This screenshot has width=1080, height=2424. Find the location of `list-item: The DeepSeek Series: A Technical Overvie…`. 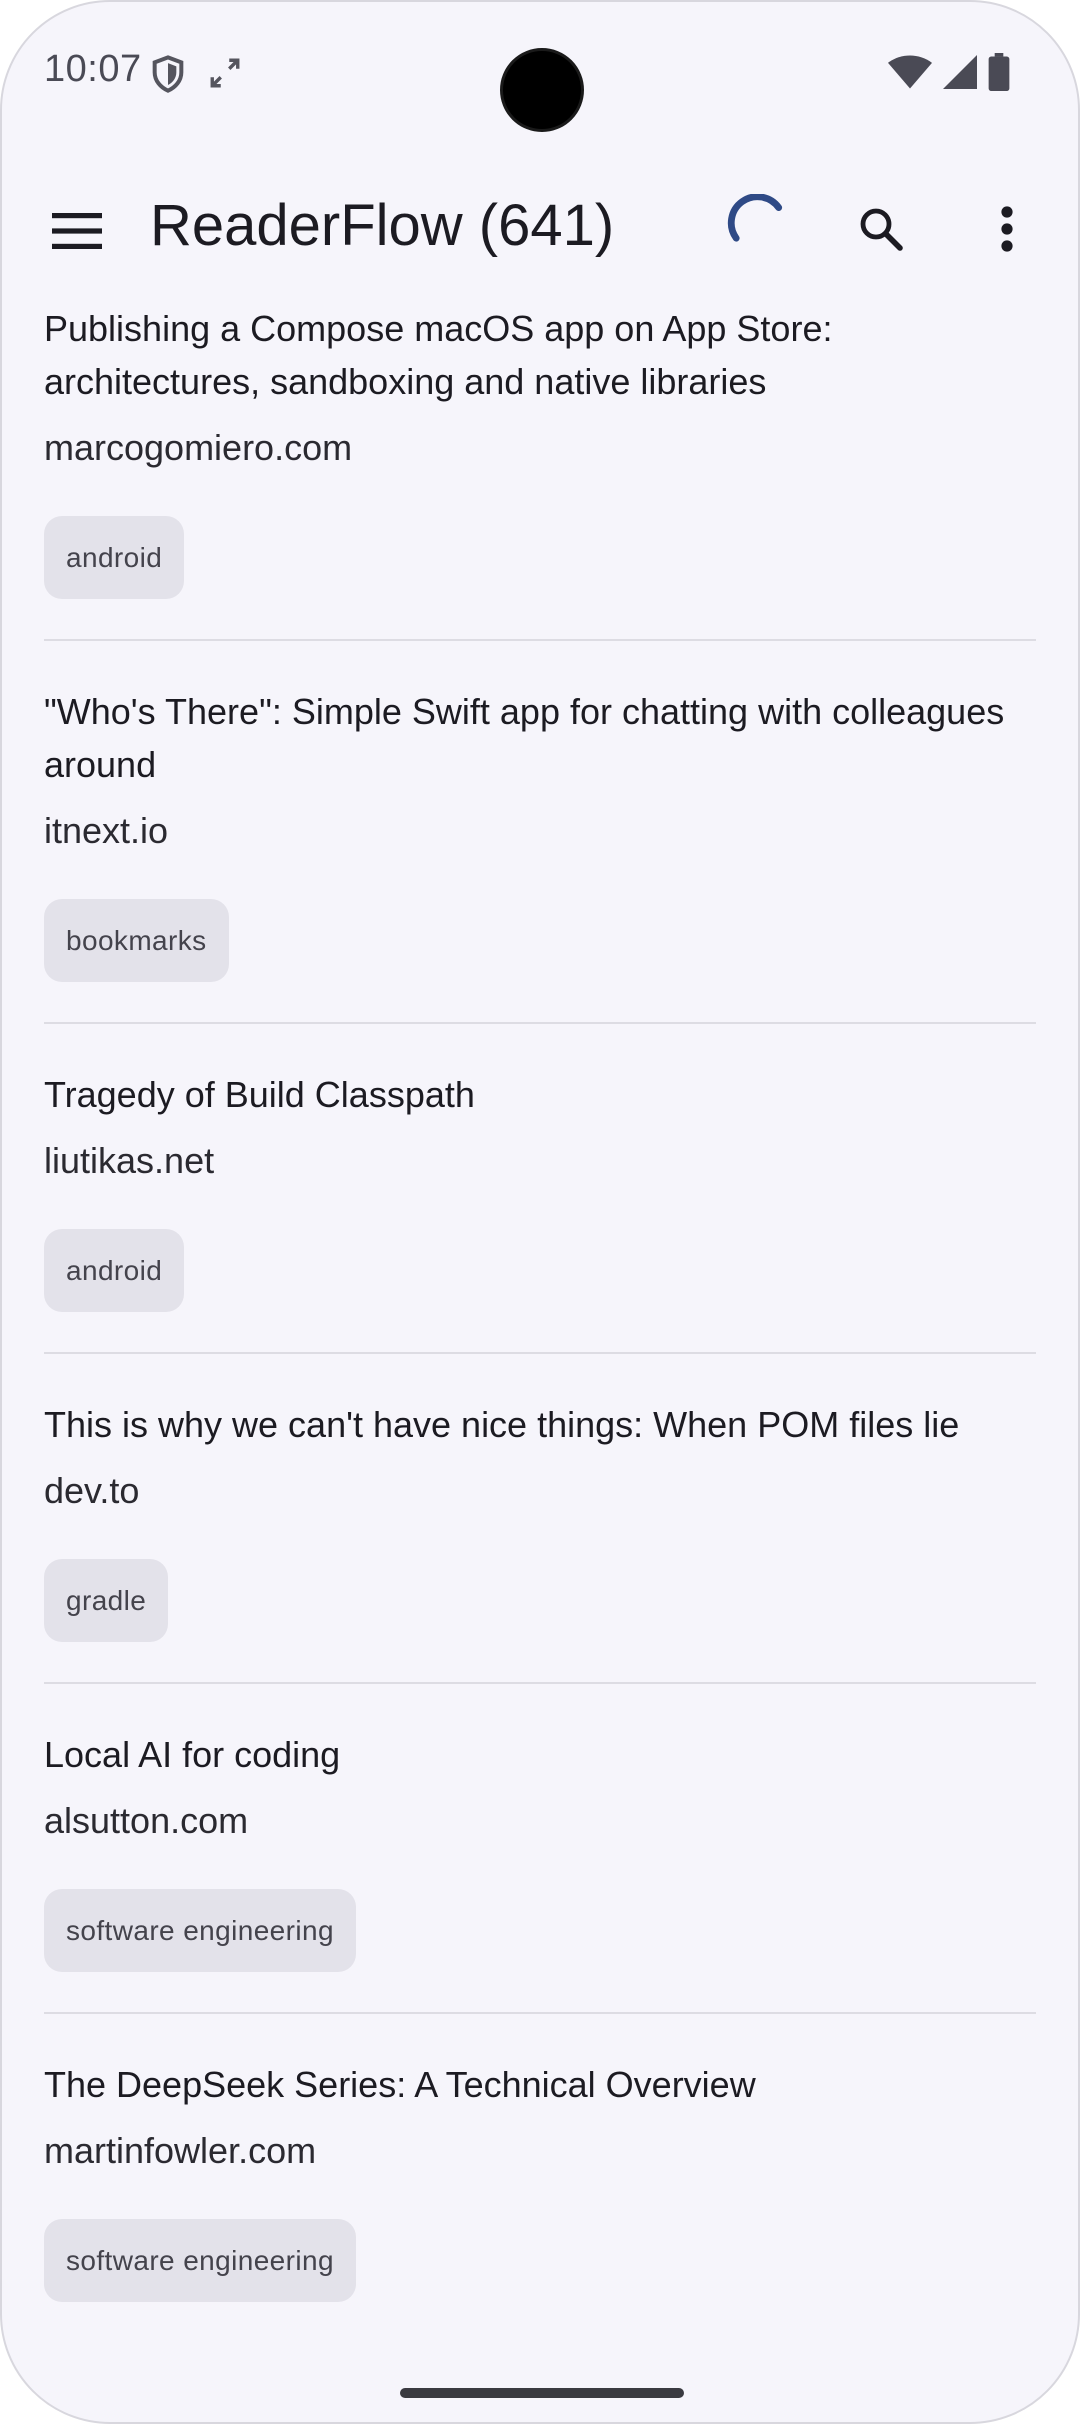

list-item: The DeepSeek Series: A Technical Overvie… is located at coordinates (540, 2180).